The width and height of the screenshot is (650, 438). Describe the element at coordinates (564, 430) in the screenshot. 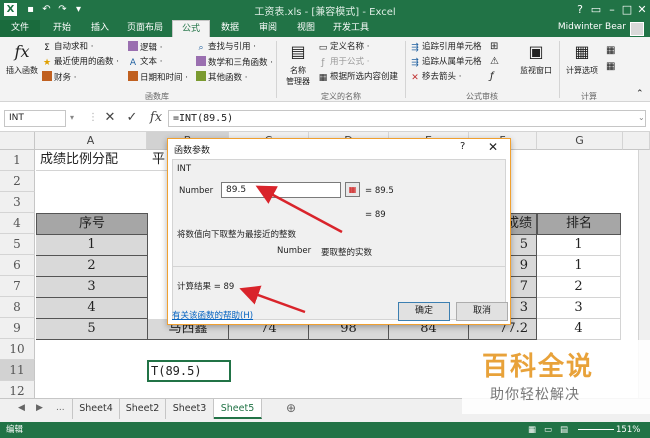

I see `page-break-view-icon: ▤` at that location.